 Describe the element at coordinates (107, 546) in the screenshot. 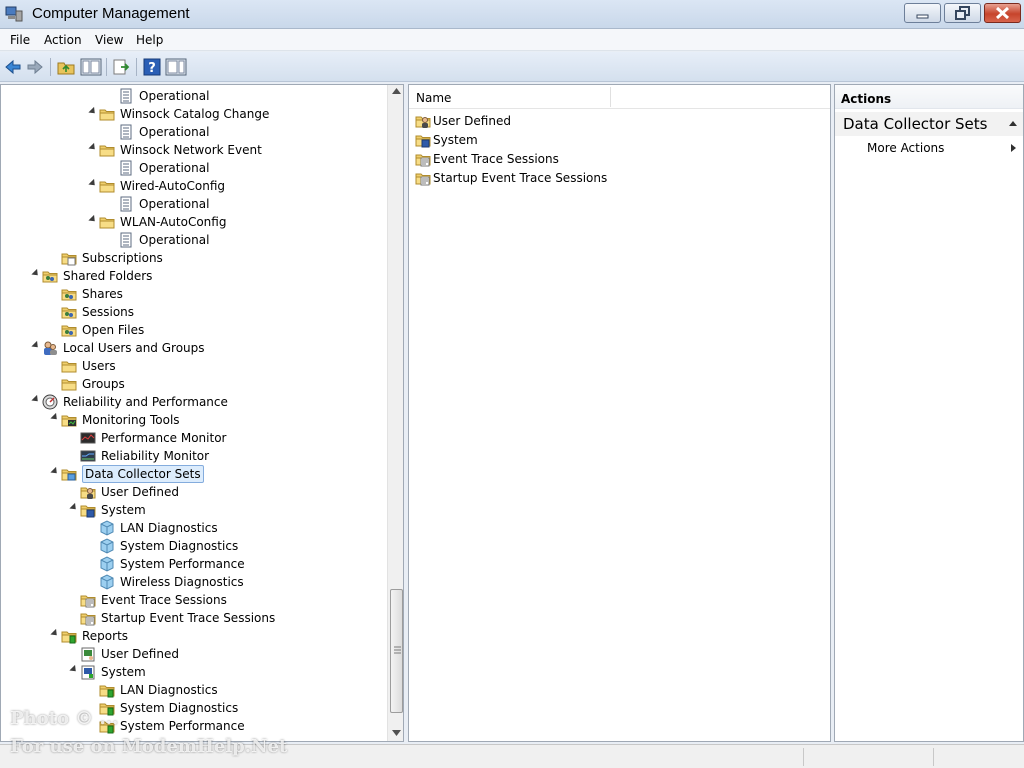

I see `cube-icon` at that location.